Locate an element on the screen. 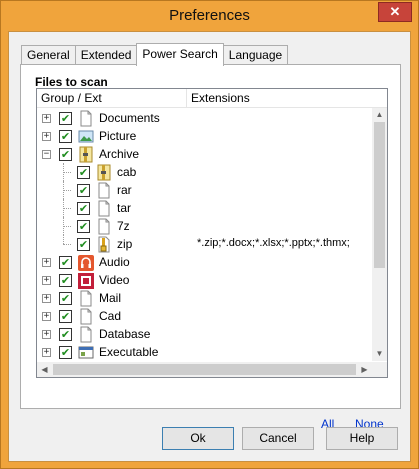 The image size is (419, 469). close-button: ✕ is located at coordinates (395, 12).